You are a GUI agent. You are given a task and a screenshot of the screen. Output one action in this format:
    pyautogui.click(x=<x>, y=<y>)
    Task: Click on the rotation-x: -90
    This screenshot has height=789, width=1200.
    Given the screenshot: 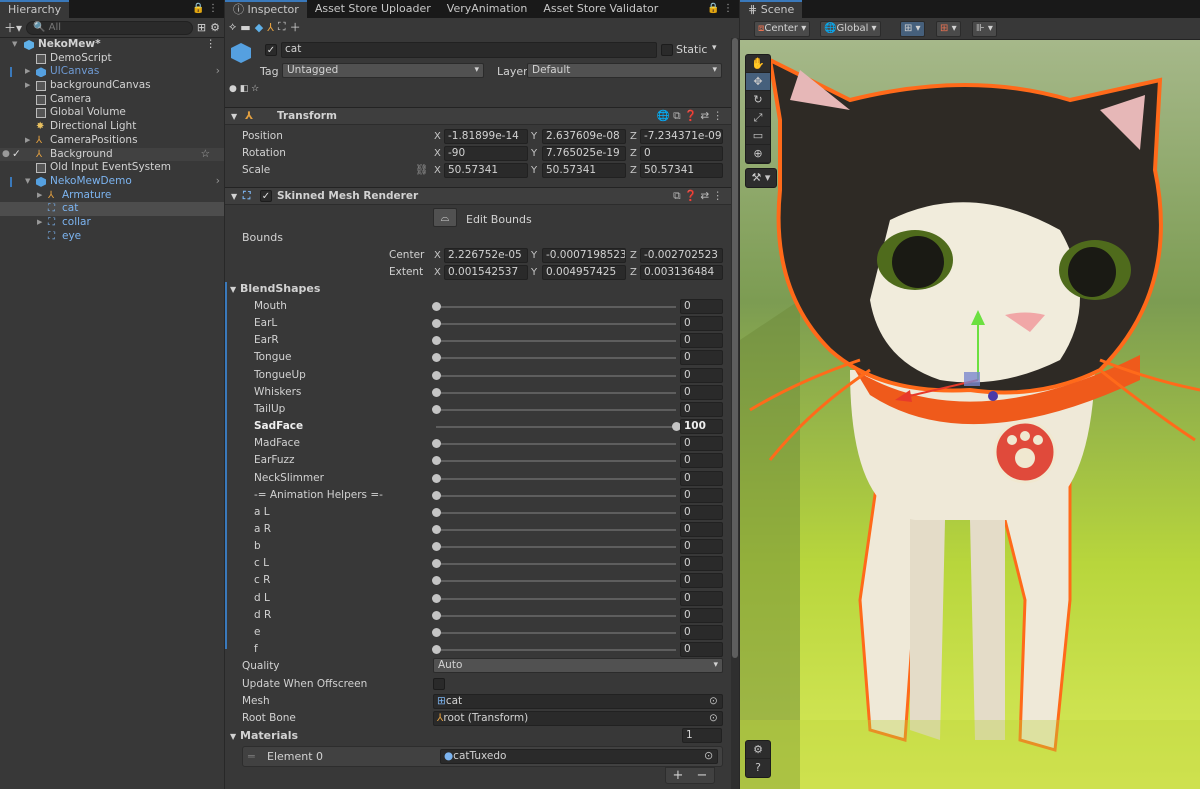 What is the action you would take?
    pyautogui.click(x=486, y=153)
    